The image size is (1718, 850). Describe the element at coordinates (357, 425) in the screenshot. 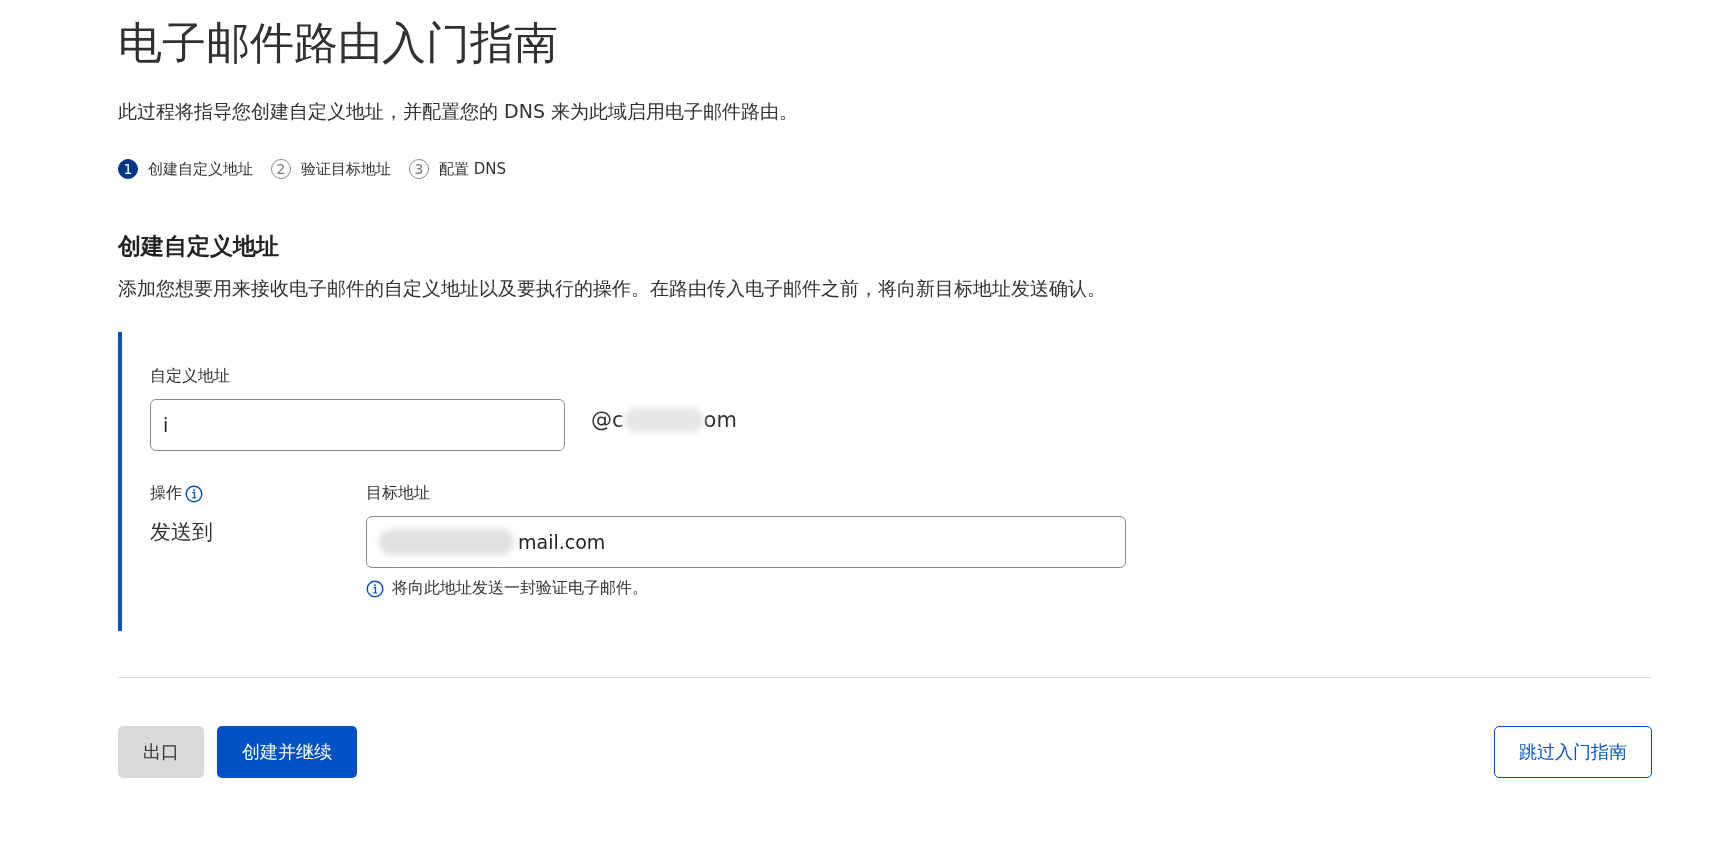

I see `input-field: i` at that location.